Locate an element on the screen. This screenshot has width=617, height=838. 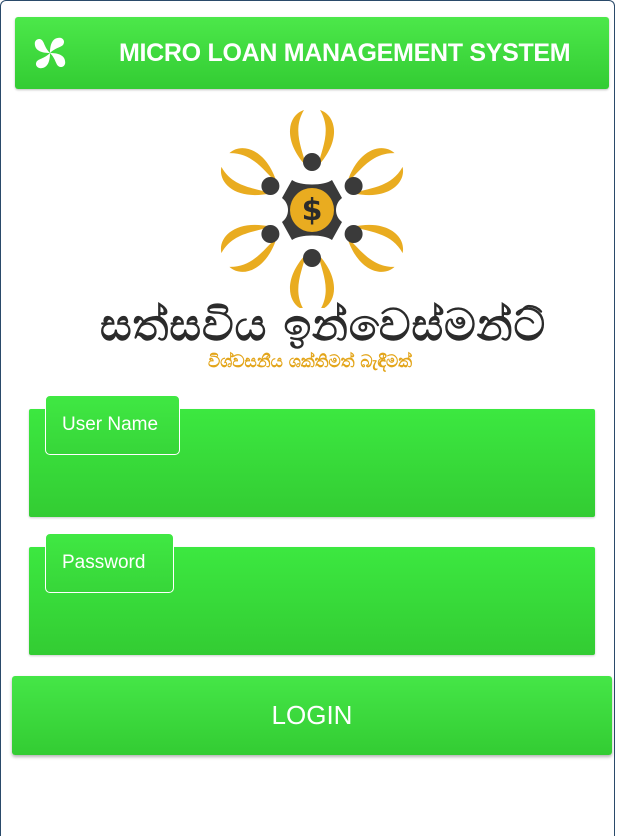
password-input is located at coordinates (416, 598).